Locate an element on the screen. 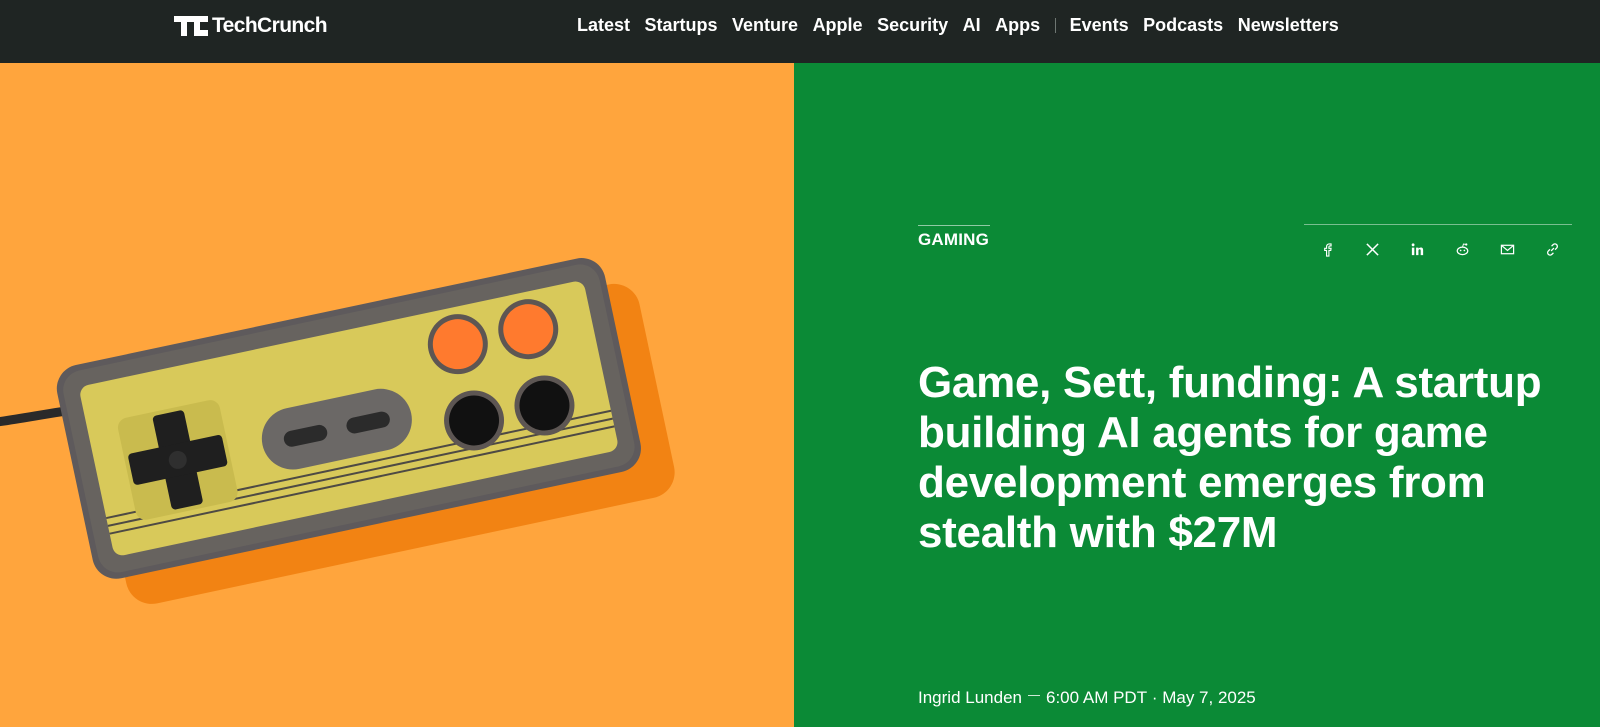  reddit-icon is located at coordinates (1462, 249).